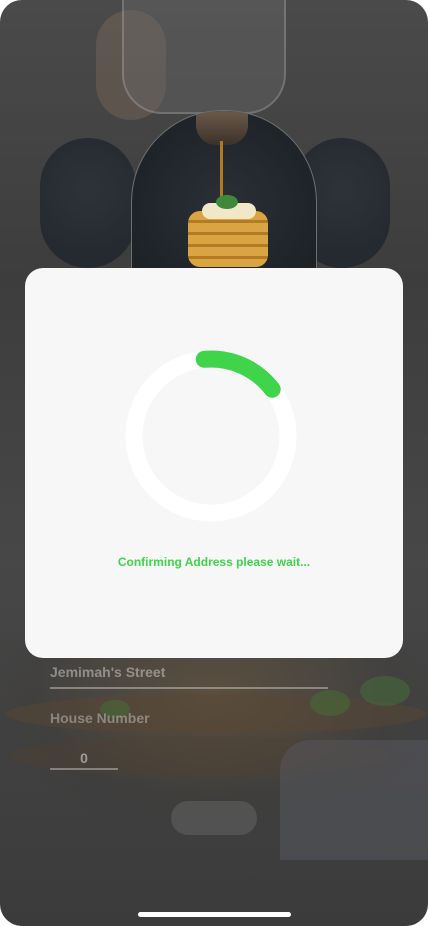 The image size is (428, 926). I want to click on syrup-pitcher, so click(222, 128).